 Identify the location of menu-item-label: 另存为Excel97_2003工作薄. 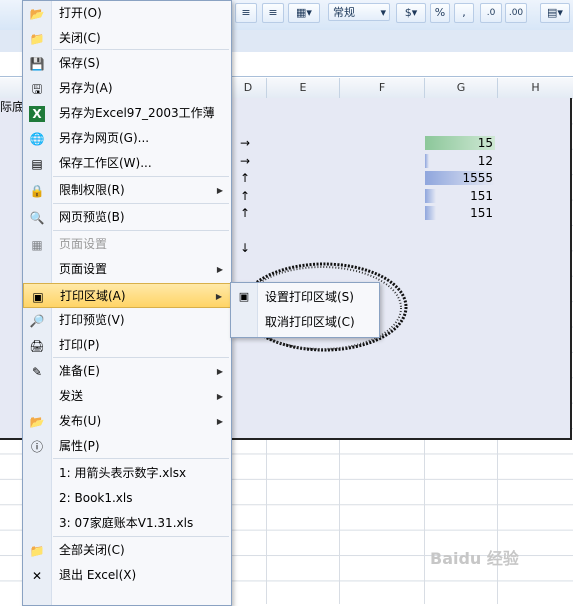
(137, 113).